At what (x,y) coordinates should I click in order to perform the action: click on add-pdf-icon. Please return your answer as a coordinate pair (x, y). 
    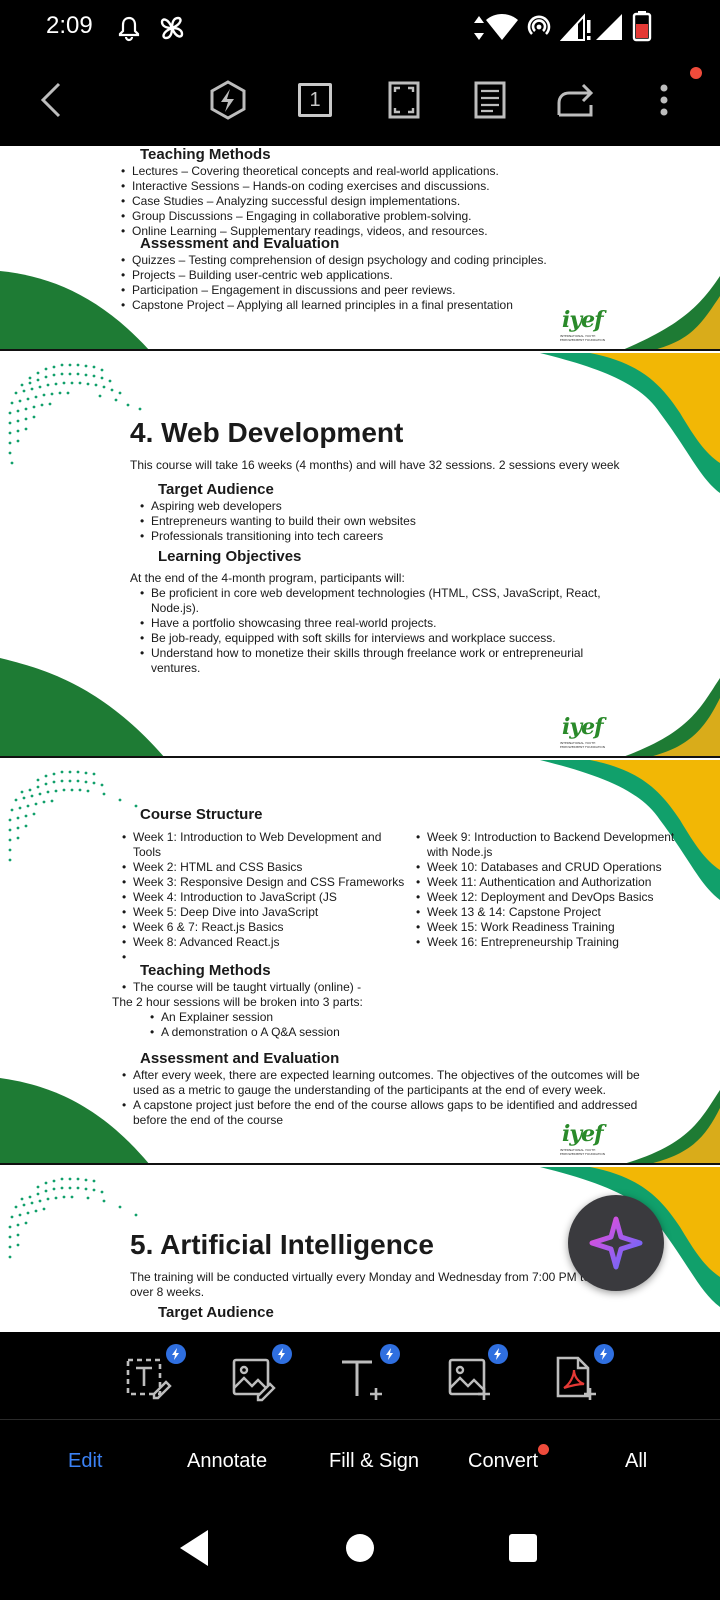
    Looking at the image, I should click on (576, 1378).